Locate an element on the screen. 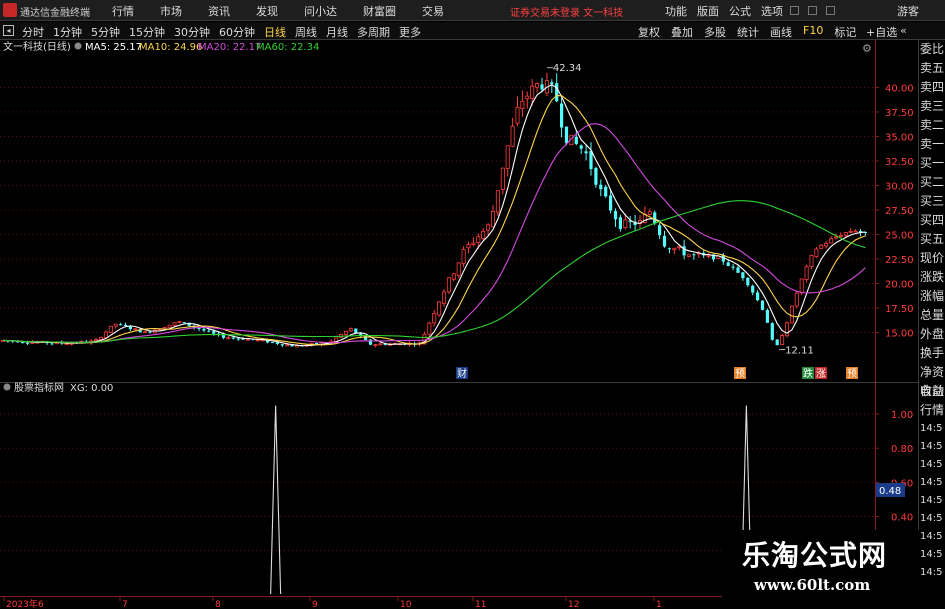 This screenshot has width=945, height=609. settings-dot-icon is located at coordinates (78, 46).